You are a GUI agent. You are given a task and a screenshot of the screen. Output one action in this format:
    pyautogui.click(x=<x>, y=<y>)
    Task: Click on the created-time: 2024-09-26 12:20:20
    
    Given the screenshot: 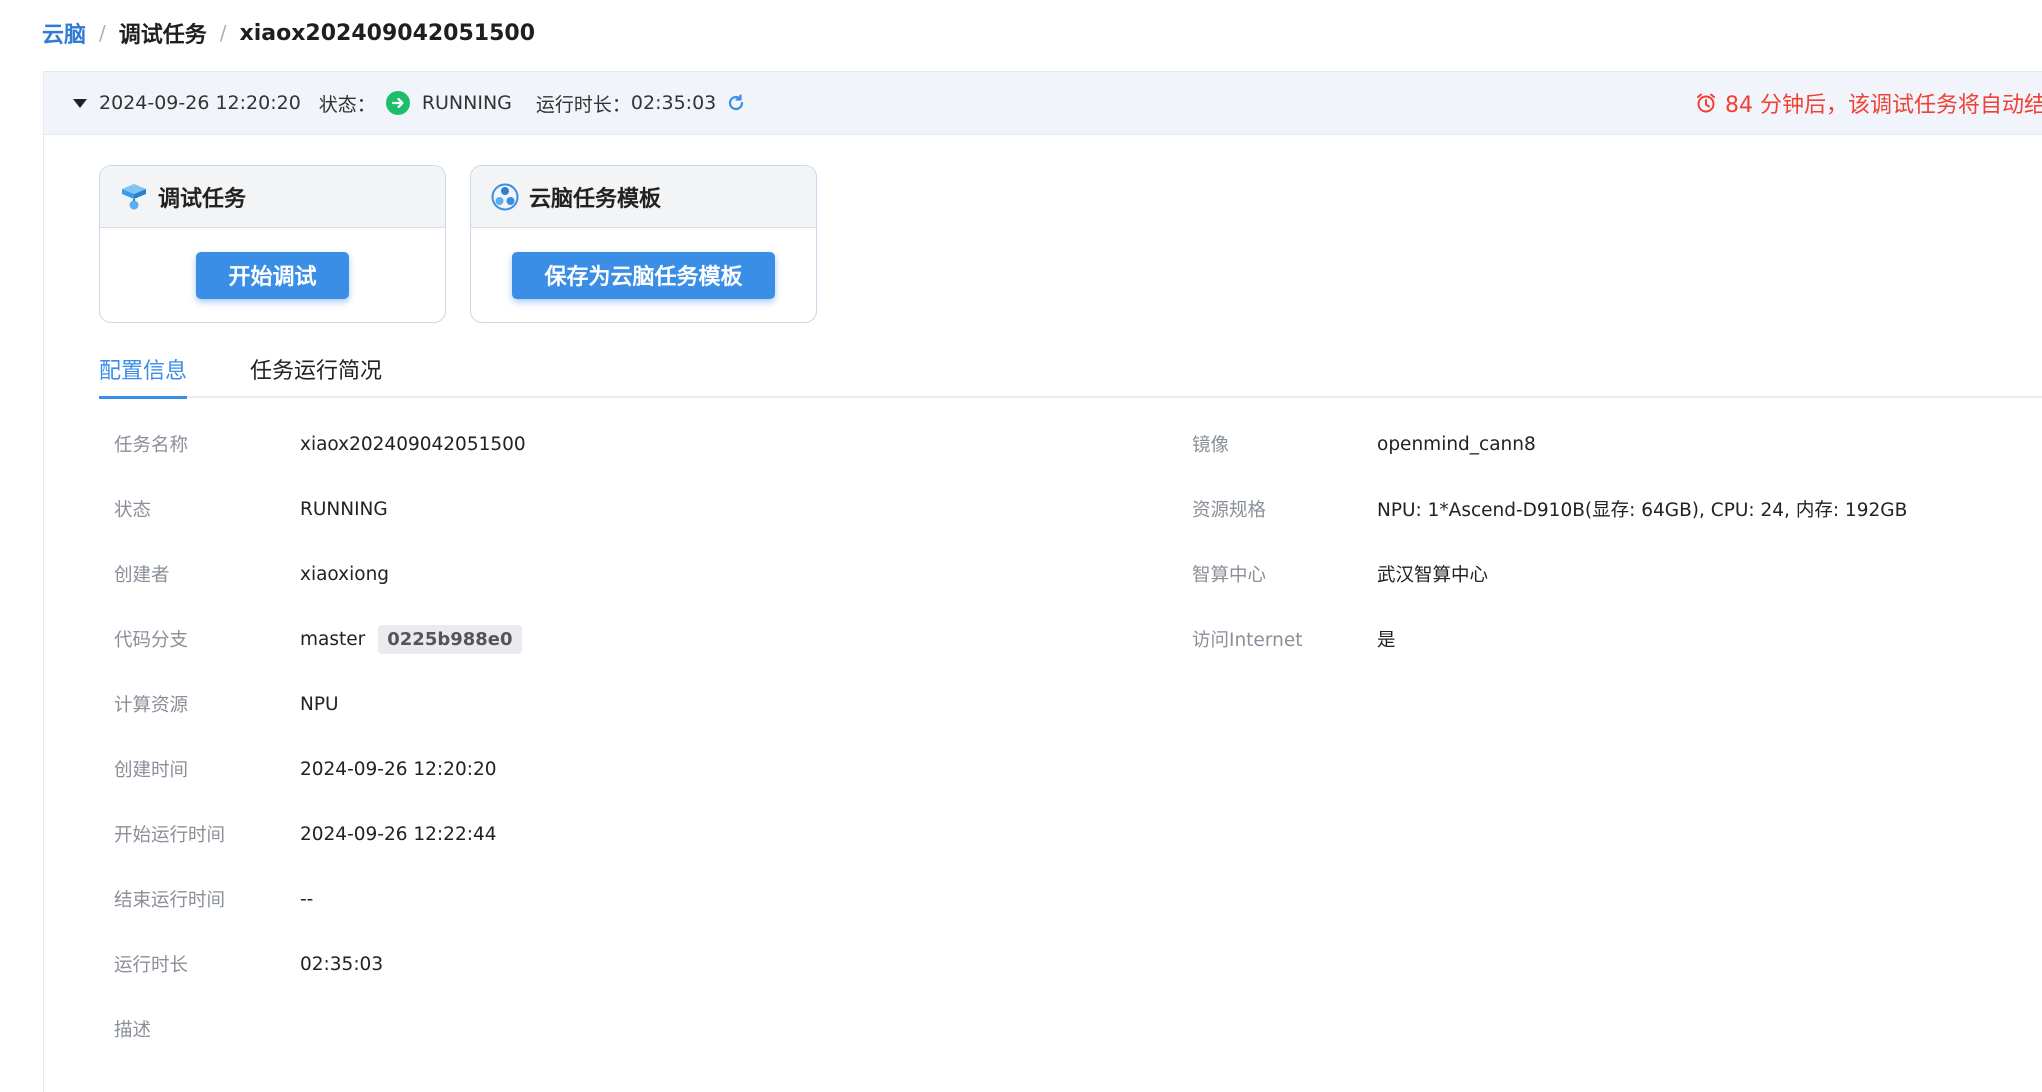 What is the action you would take?
    pyautogui.click(x=200, y=103)
    